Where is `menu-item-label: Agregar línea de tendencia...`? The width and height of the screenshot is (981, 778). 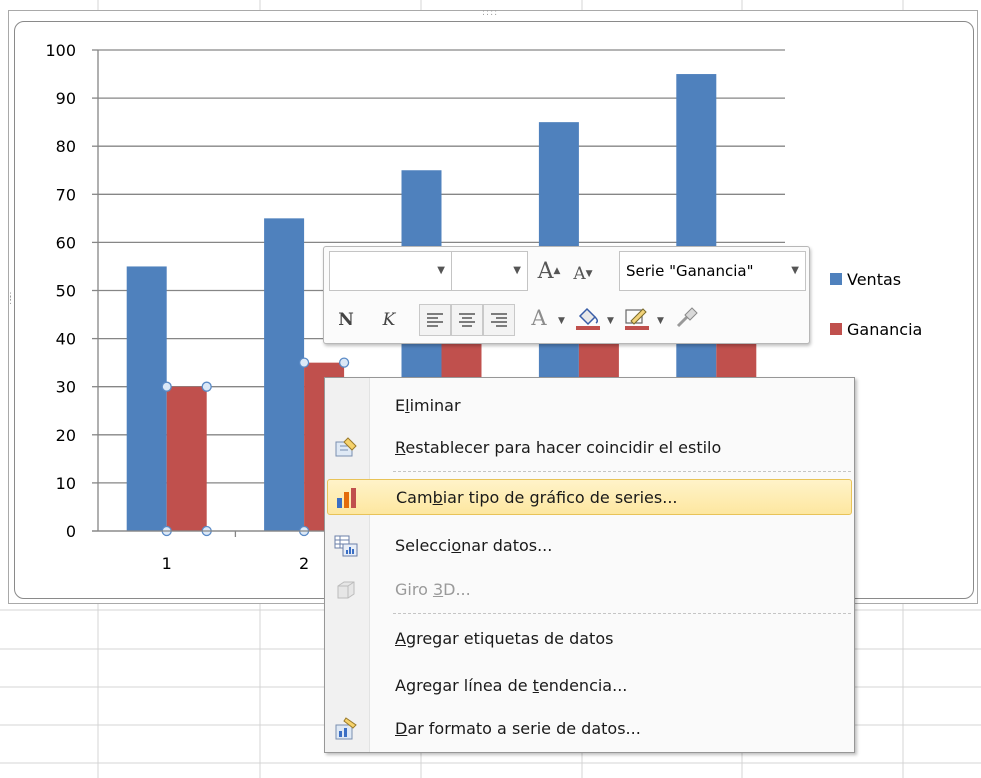
menu-item-label: Agregar línea de tendencia... is located at coordinates (511, 685).